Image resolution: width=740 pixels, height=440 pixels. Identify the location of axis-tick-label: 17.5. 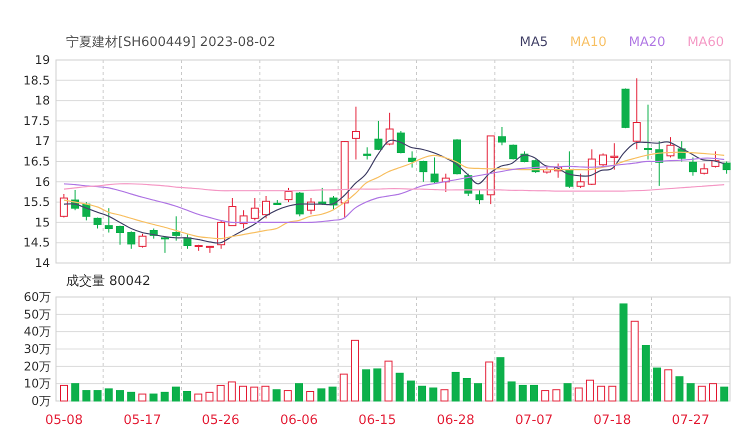
(36, 121).